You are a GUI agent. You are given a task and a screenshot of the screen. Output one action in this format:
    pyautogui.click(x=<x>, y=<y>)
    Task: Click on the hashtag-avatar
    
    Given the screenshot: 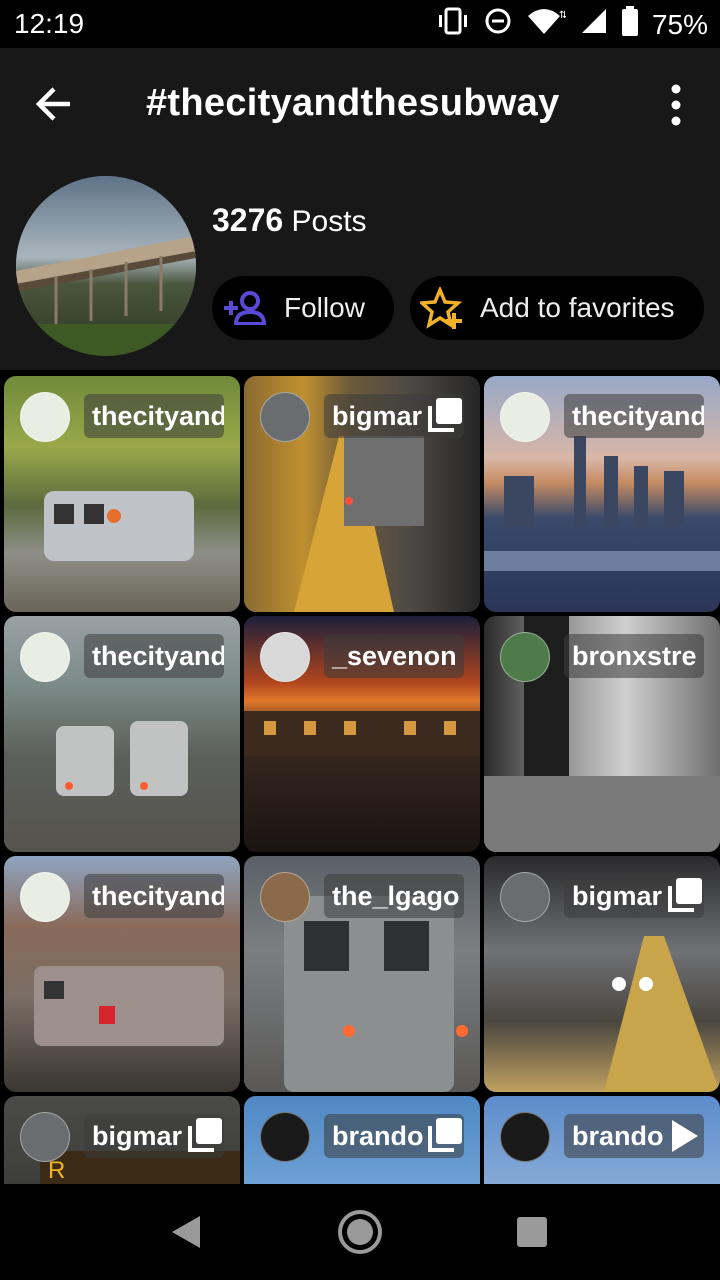 What is the action you would take?
    pyautogui.click(x=106, y=266)
    